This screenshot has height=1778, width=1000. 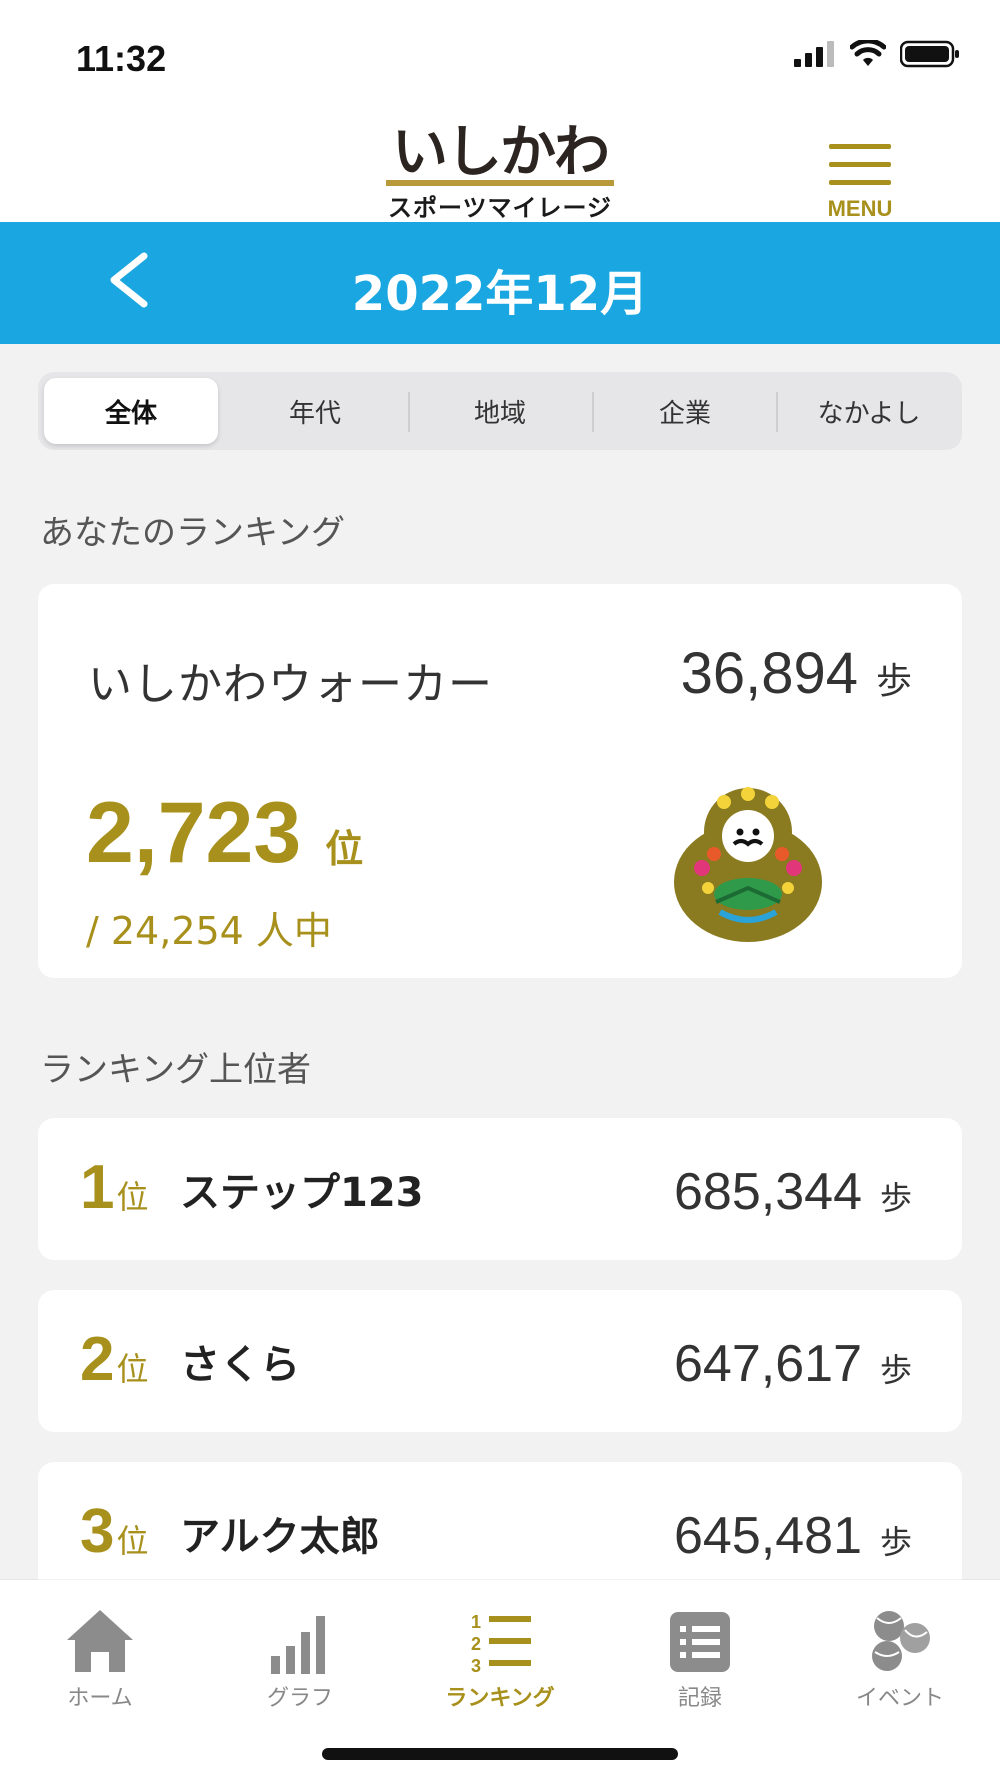 What do you see at coordinates (121, 58) in the screenshot?
I see `status-time: 11:32` at bounding box center [121, 58].